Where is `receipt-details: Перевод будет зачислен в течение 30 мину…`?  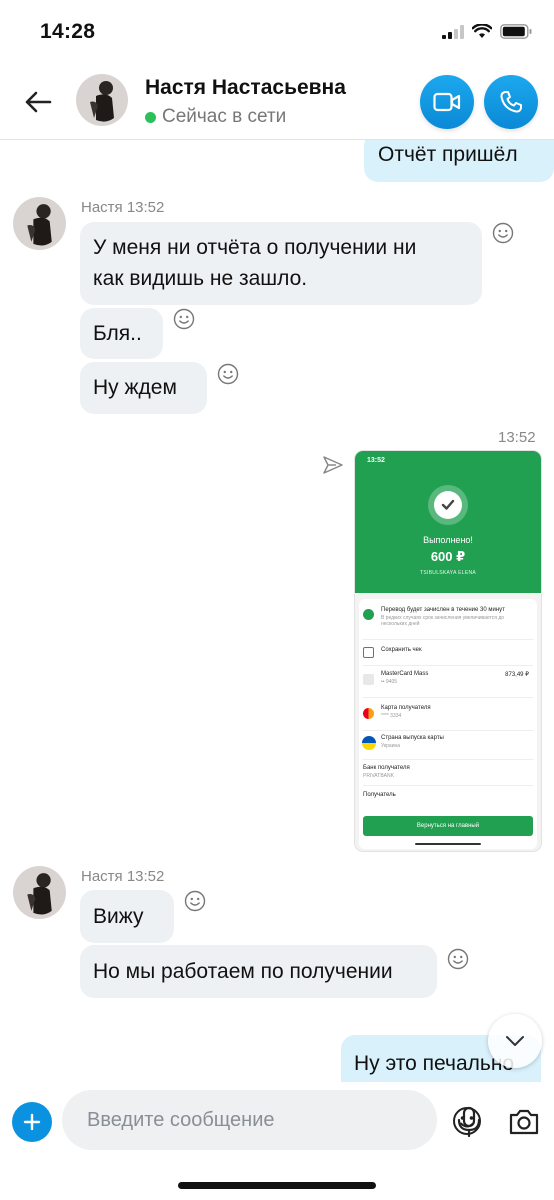
receipt-details: Перевод будет зачислен в течение 30 мину… is located at coordinates (448, 724).